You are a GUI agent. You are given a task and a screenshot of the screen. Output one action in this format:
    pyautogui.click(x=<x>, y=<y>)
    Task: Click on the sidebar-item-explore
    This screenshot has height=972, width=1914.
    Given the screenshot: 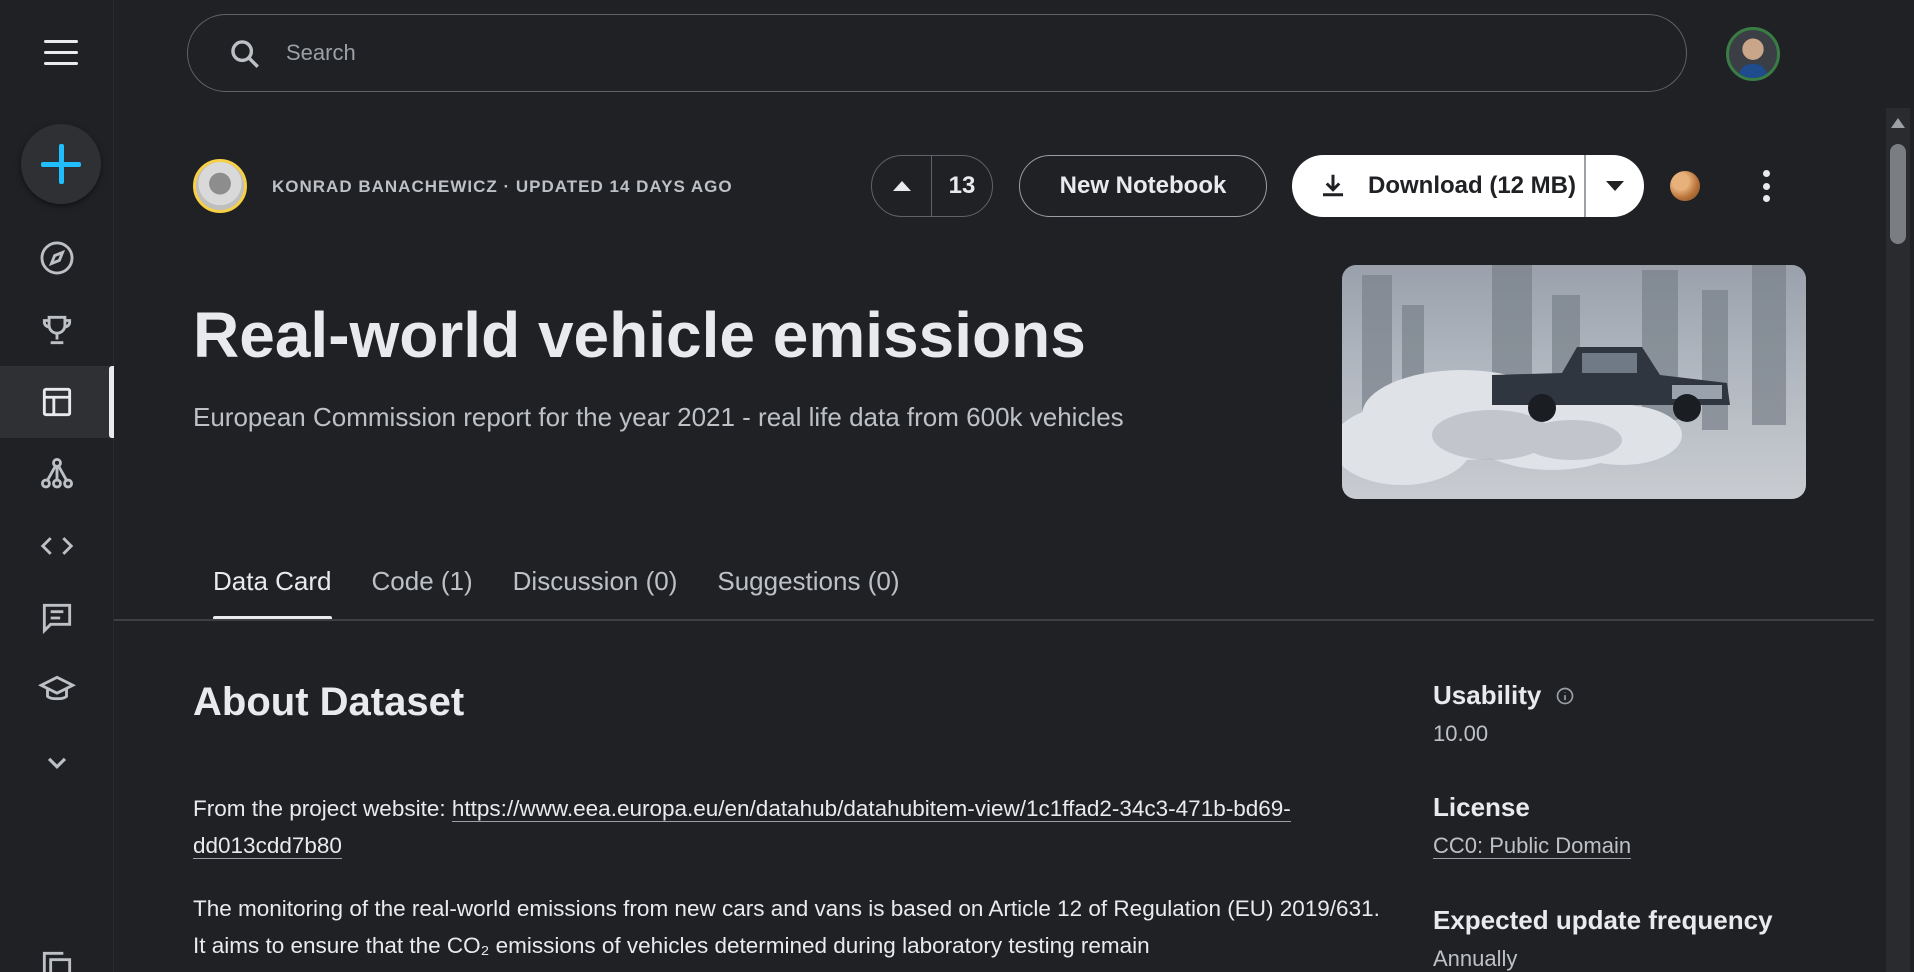 What is the action you would take?
    pyautogui.click(x=57, y=258)
    